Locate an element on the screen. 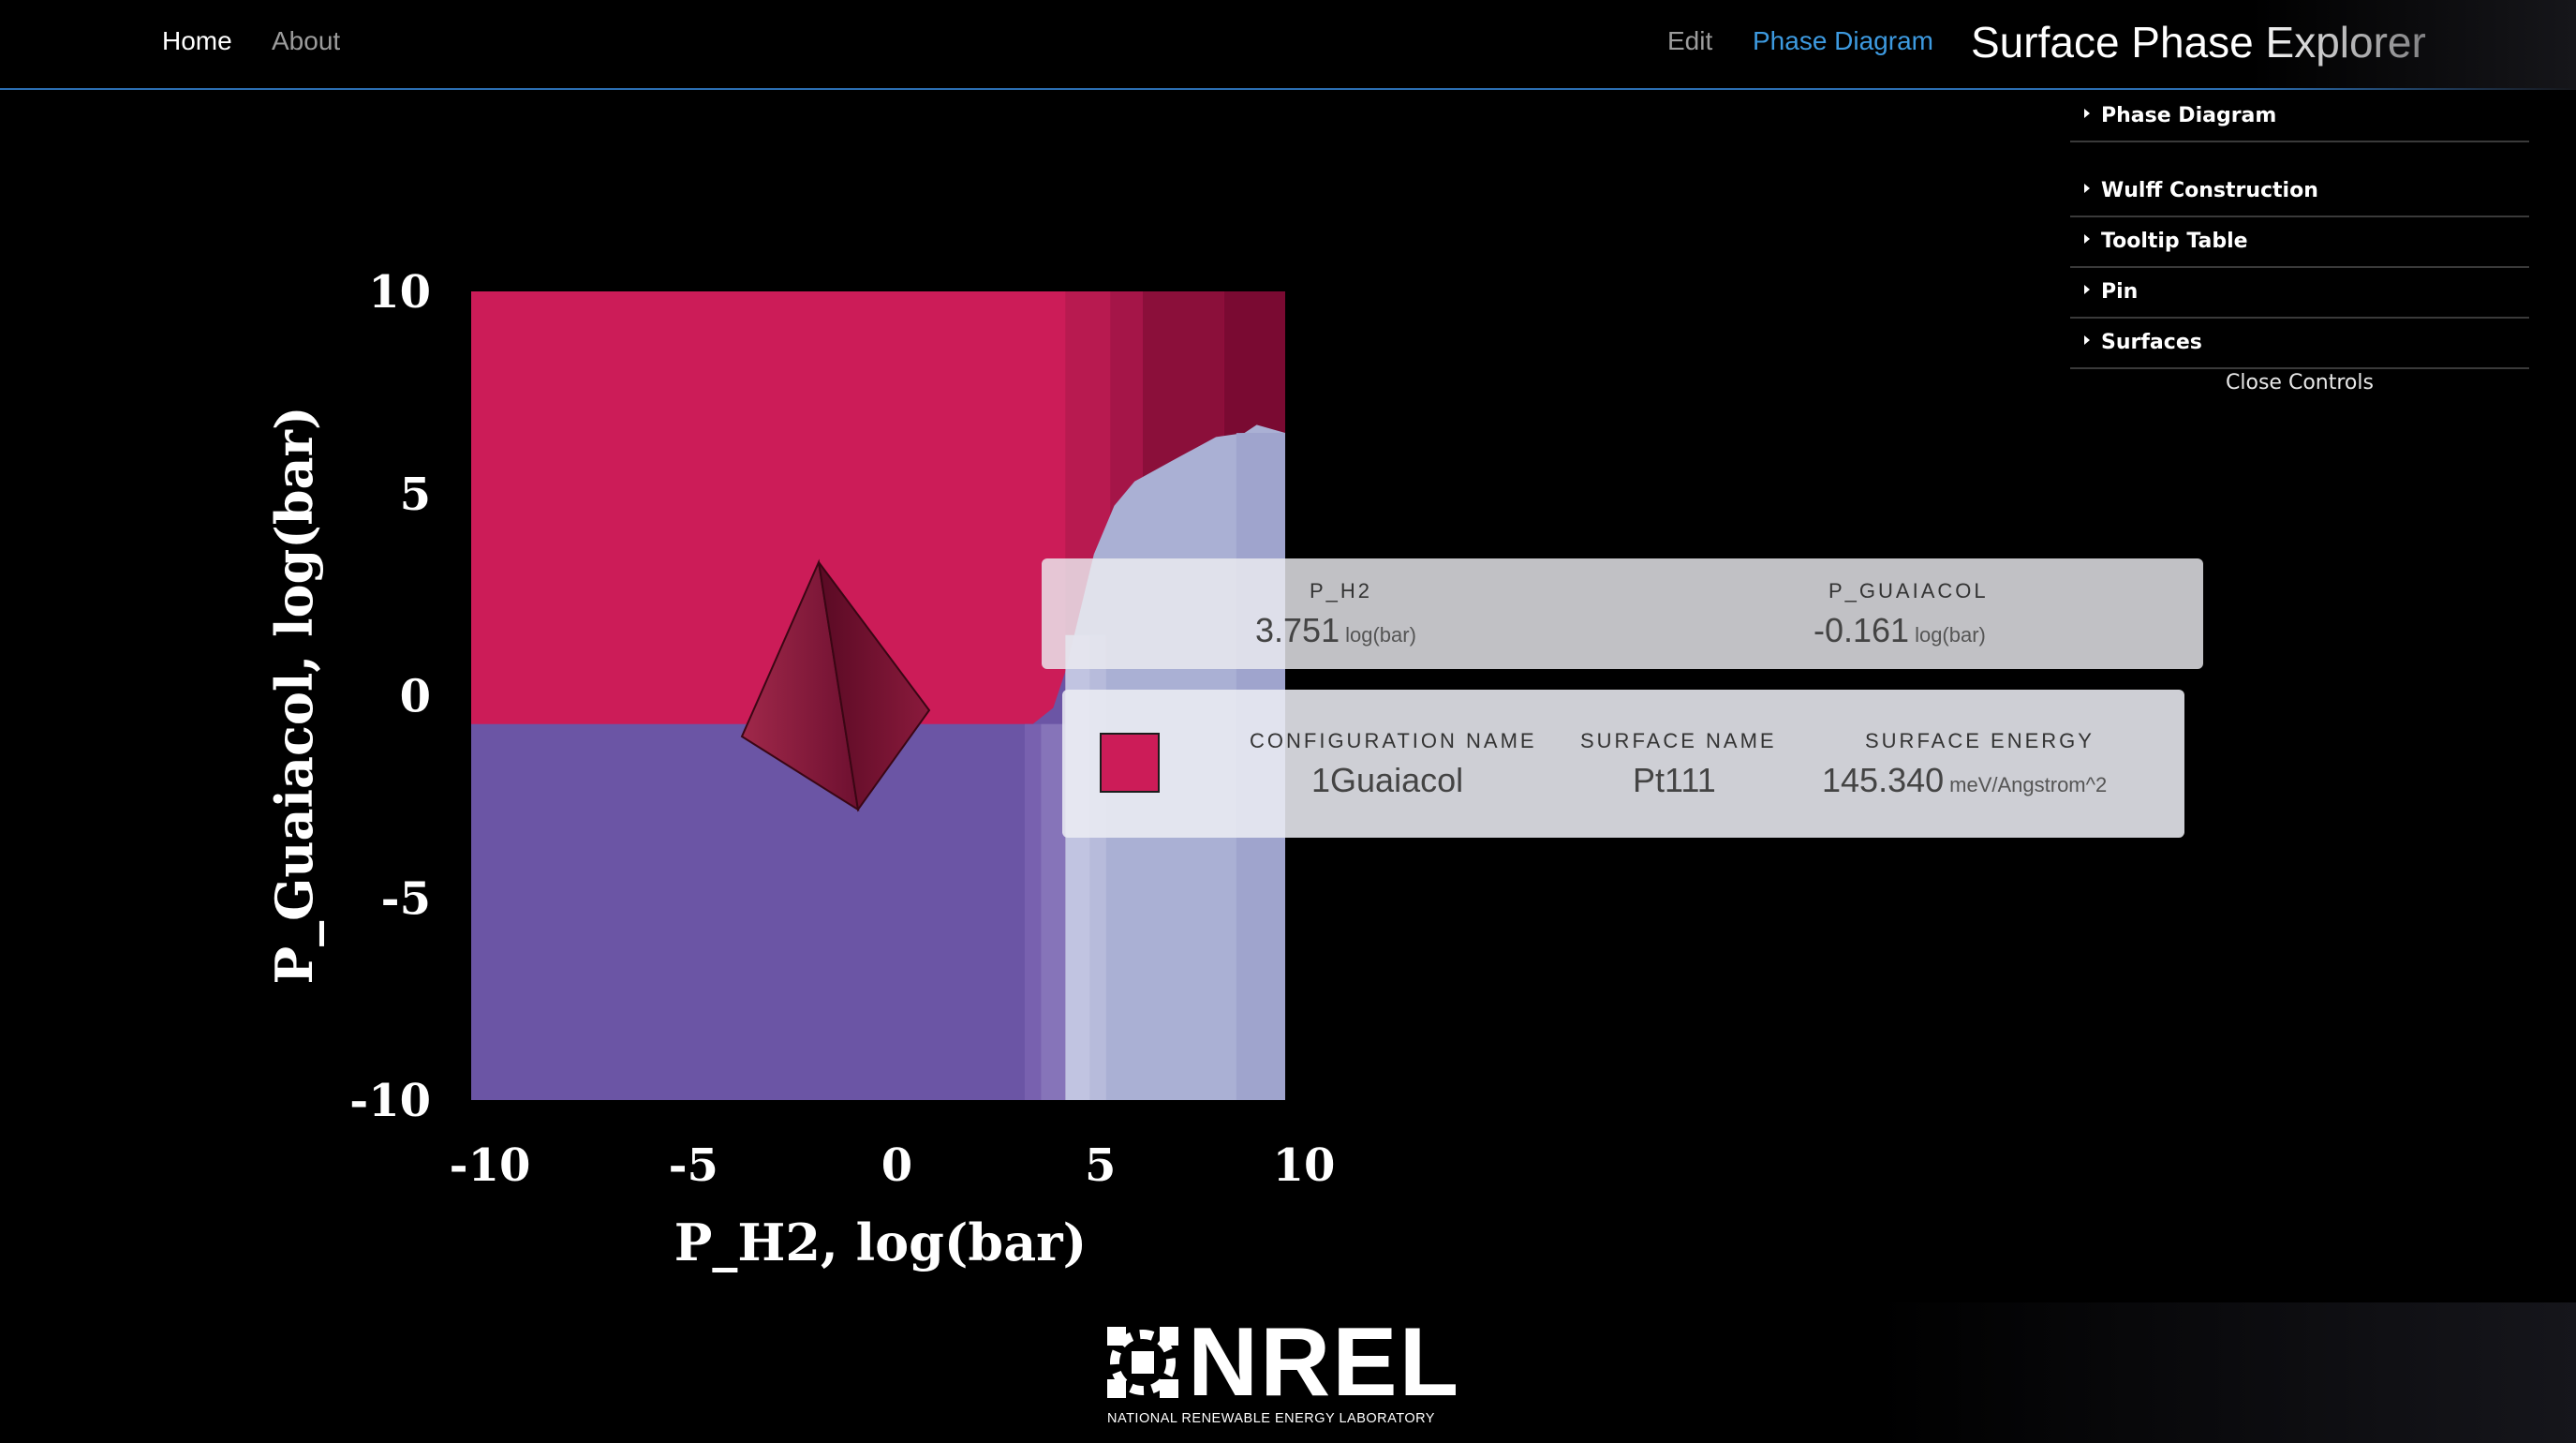 This screenshot has height=1443, width=2576. x-tick-label: 10 is located at coordinates (1304, 1165).